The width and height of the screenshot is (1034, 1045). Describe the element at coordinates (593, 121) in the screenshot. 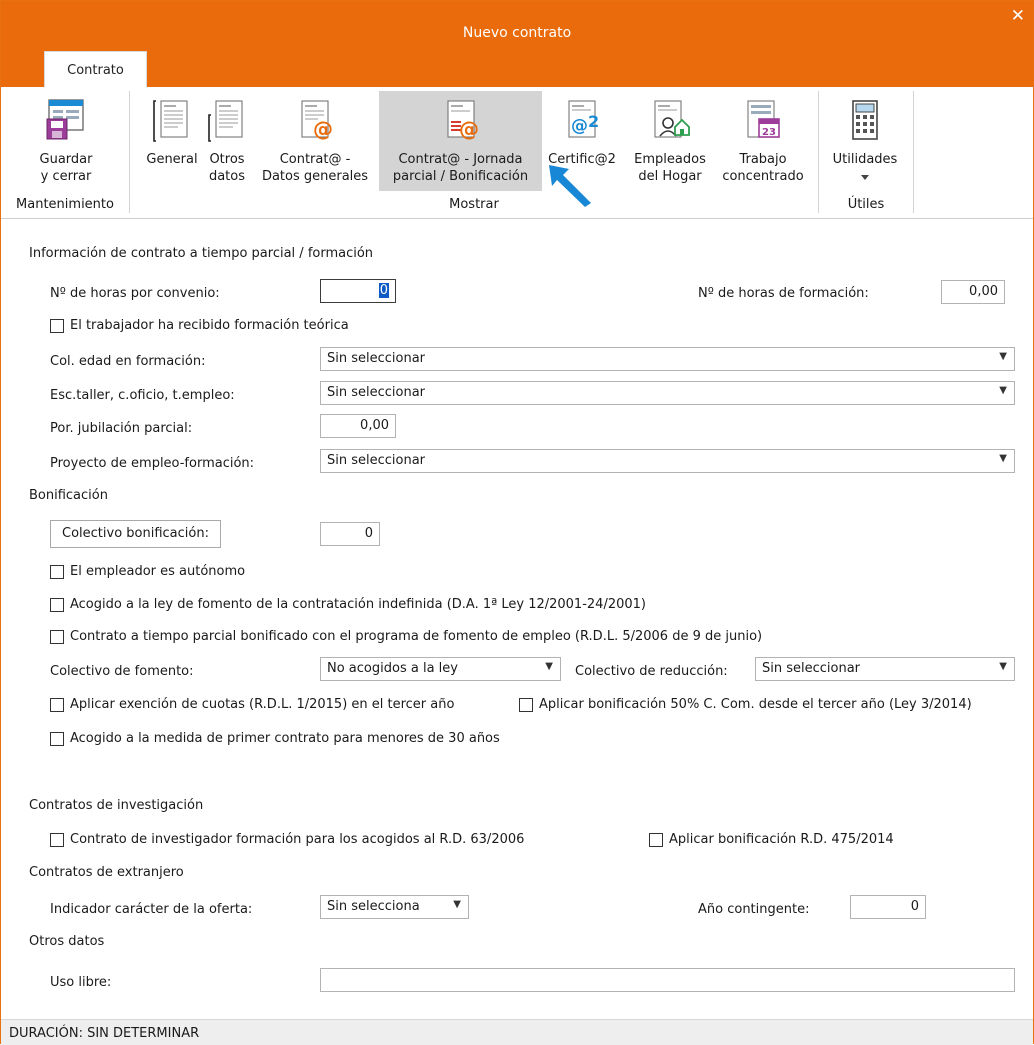

I see `svg-text: 2` at that location.